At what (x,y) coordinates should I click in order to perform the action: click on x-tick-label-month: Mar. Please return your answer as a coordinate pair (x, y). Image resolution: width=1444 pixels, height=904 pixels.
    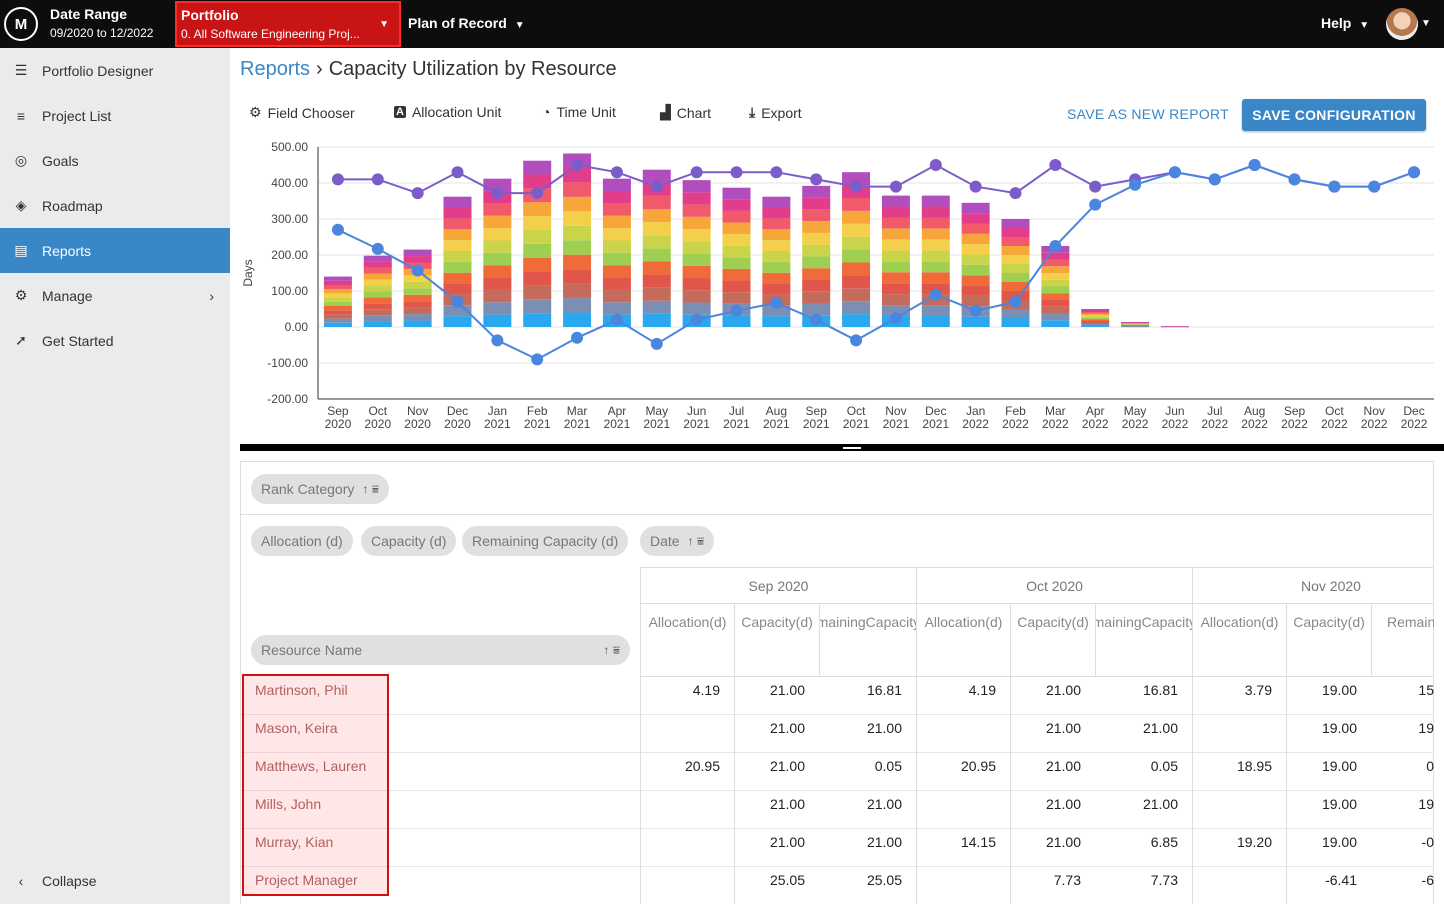
    Looking at the image, I should click on (577, 411).